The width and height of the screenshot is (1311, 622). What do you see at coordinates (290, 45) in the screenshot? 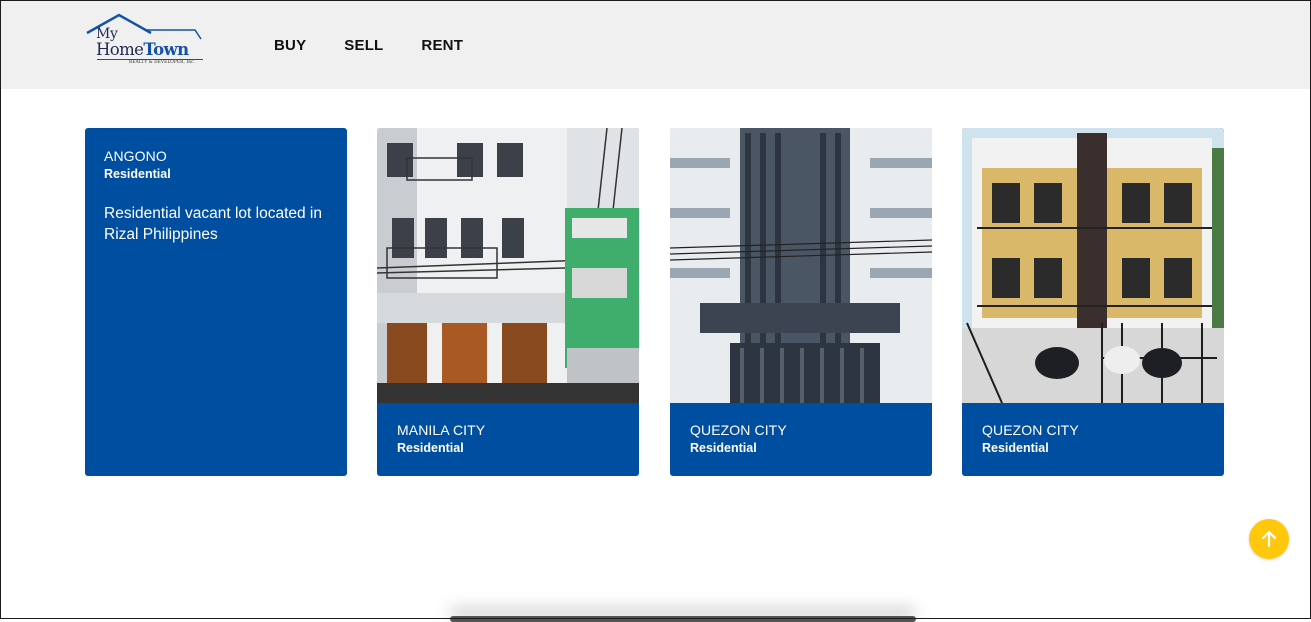
I see `nav-buy: BUY` at bounding box center [290, 45].